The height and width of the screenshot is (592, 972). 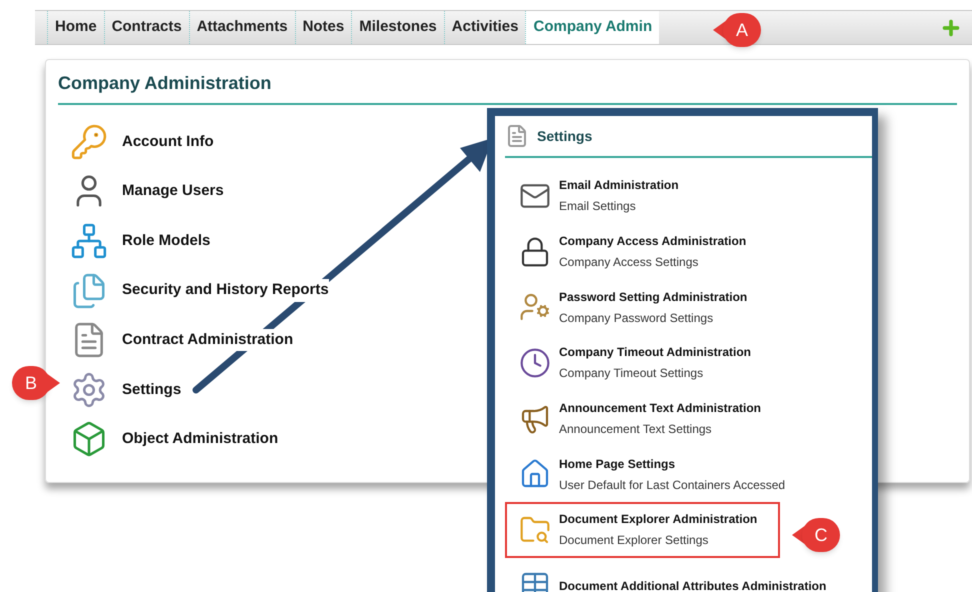 I want to click on admin-link: Contract Administration, so click(x=208, y=340).